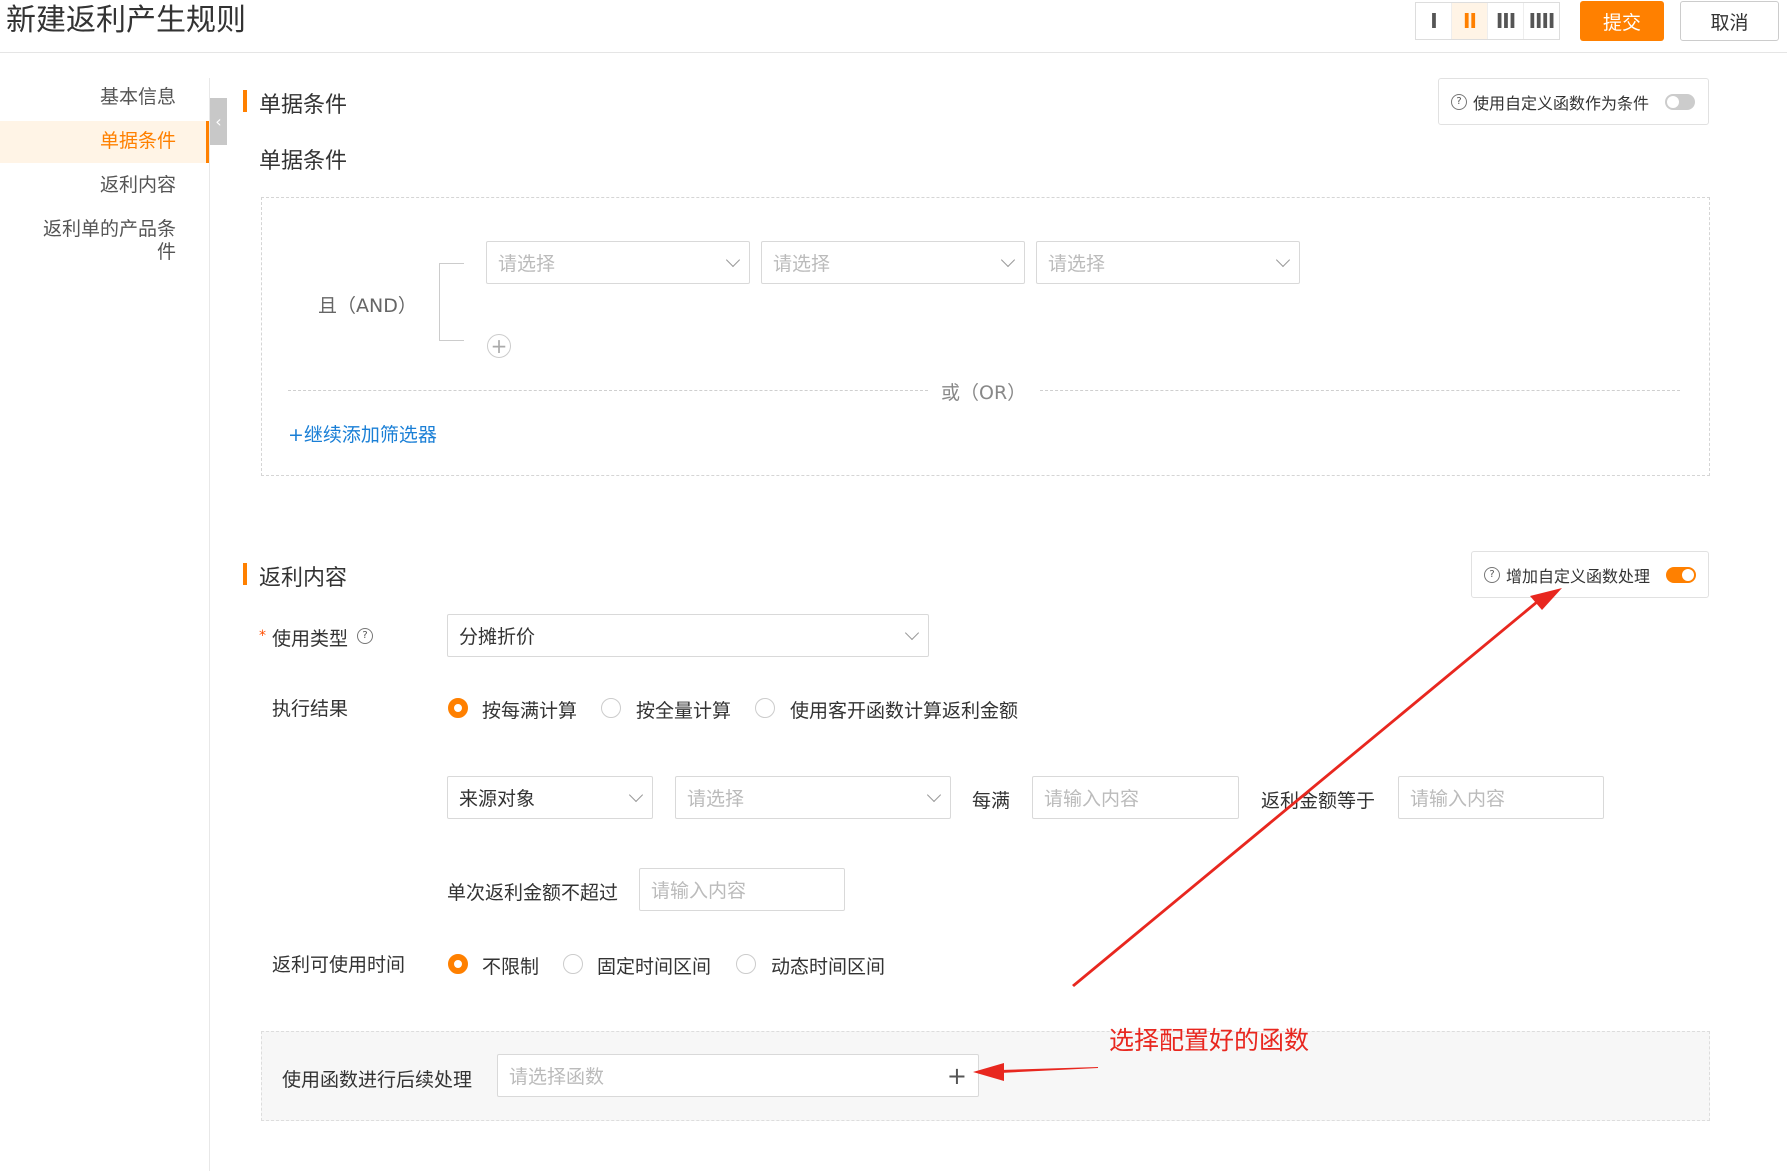 The width and height of the screenshot is (1787, 1171). Describe the element at coordinates (1305, 794) in the screenshot. I see `annotation-arrow-up` at that location.